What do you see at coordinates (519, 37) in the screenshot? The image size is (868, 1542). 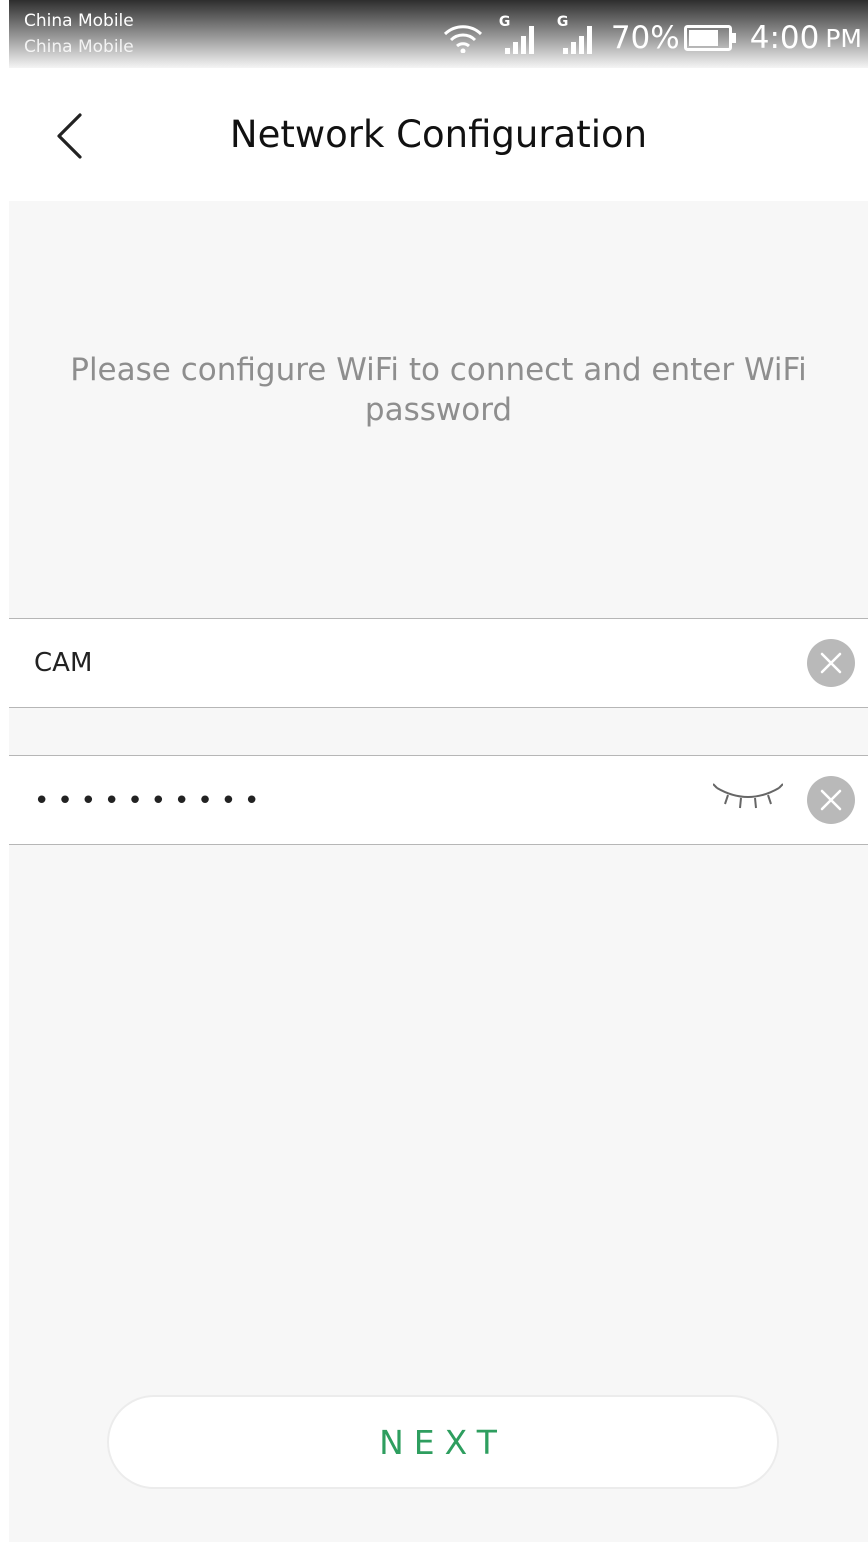 I see `signal-icon-1: G` at bounding box center [519, 37].